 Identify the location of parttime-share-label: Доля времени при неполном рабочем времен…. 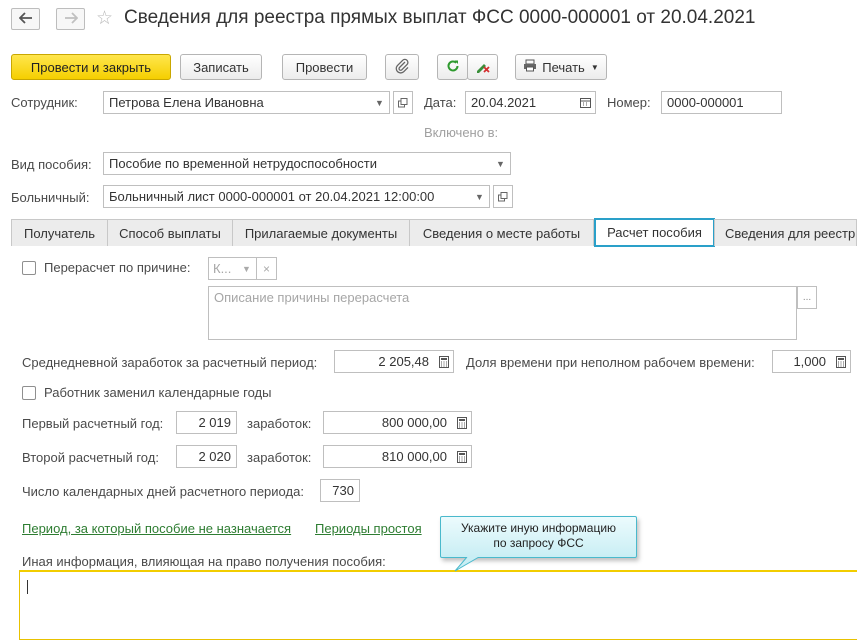
(610, 362).